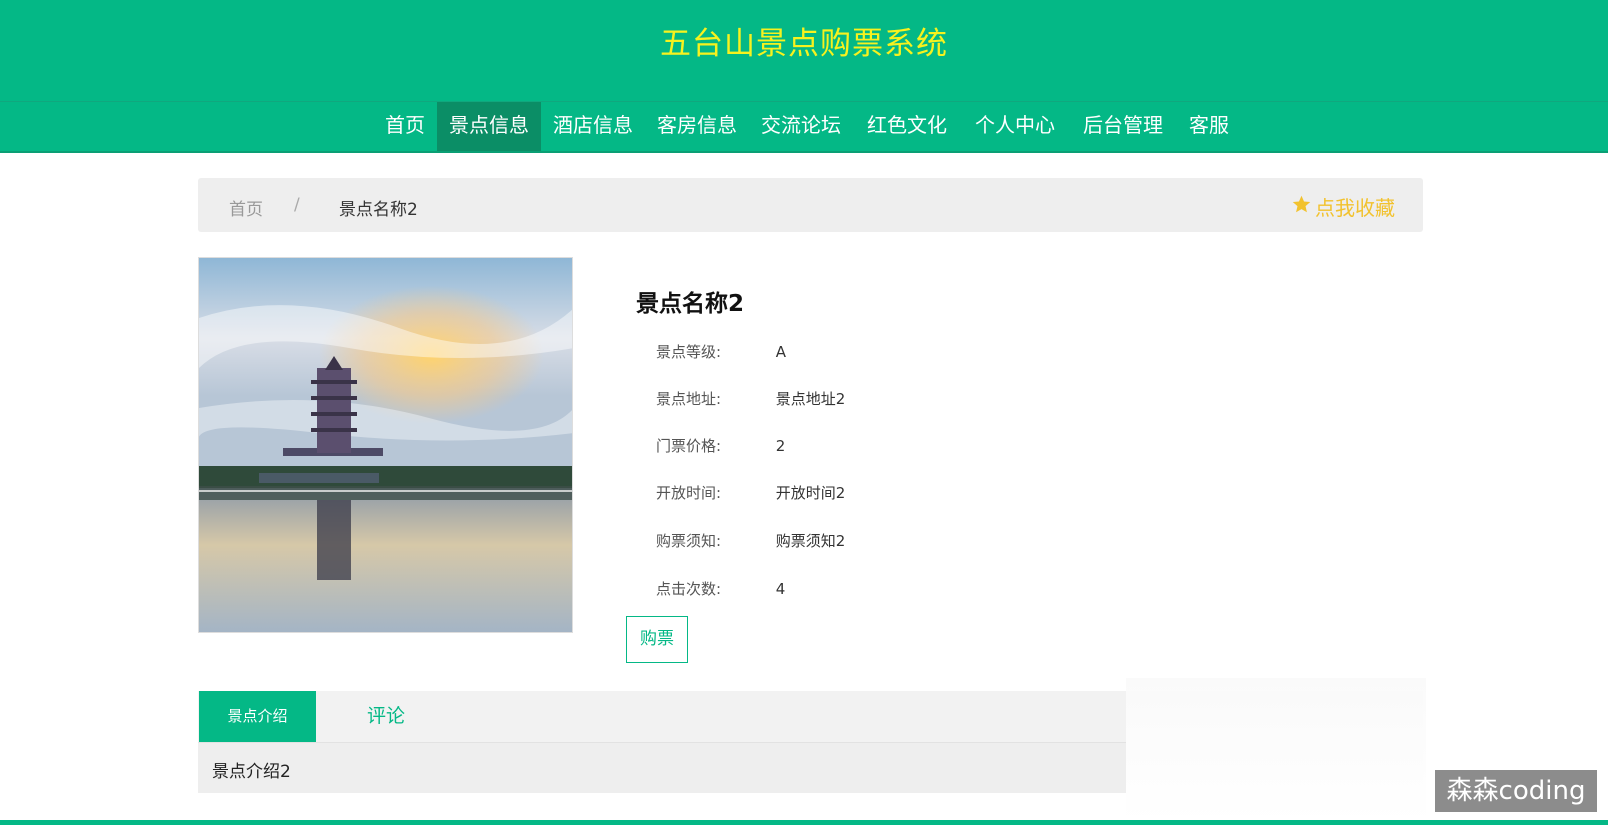 Image resolution: width=1608 pixels, height=825 pixels. What do you see at coordinates (750, 540) in the screenshot?
I see `field-notice: 购票须知: 购票须知2` at bounding box center [750, 540].